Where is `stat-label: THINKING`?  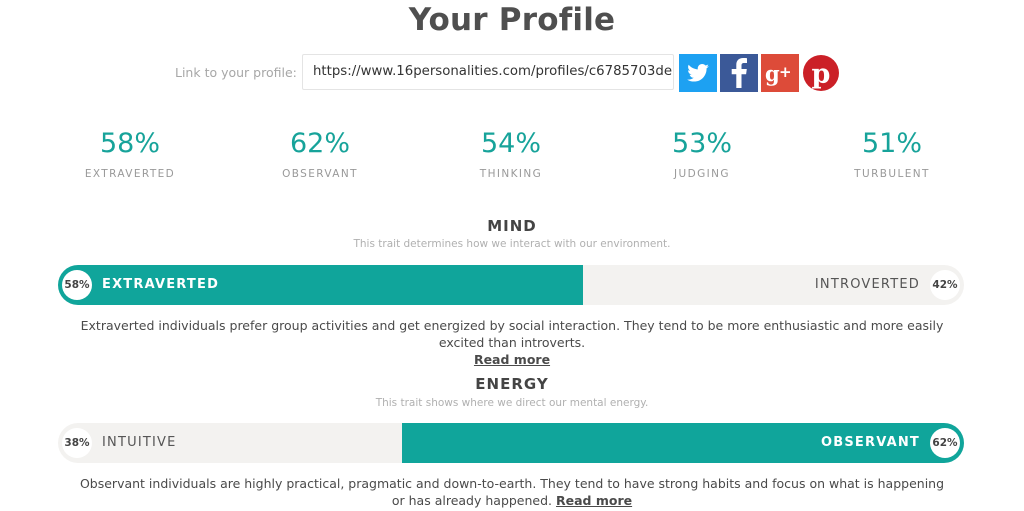
stat-label: THINKING is located at coordinates (511, 174).